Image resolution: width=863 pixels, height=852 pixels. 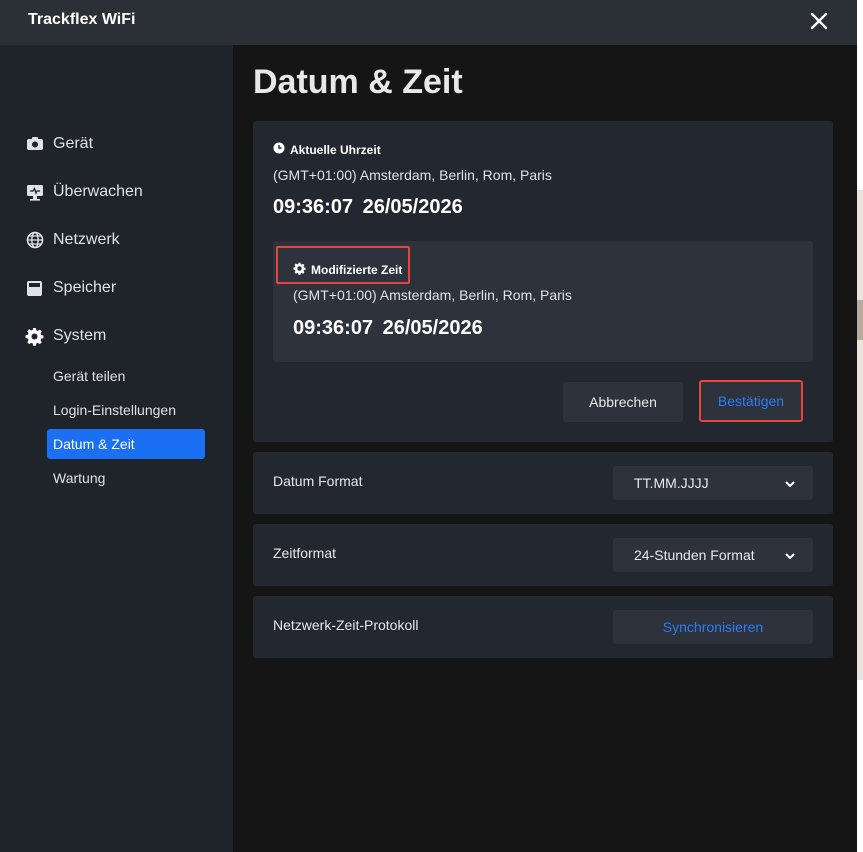 I want to click on cancel-button: Abbrechen, so click(x=623, y=402).